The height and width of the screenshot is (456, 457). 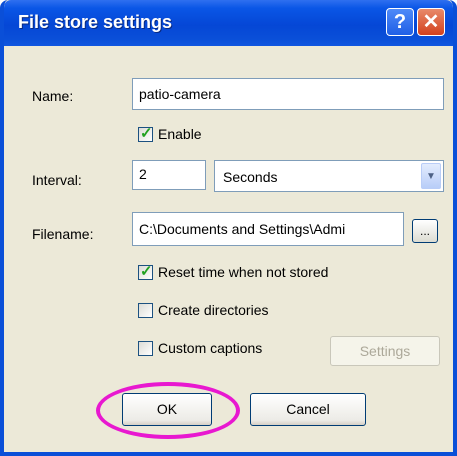 I want to click on help-button: ?, so click(x=400, y=22).